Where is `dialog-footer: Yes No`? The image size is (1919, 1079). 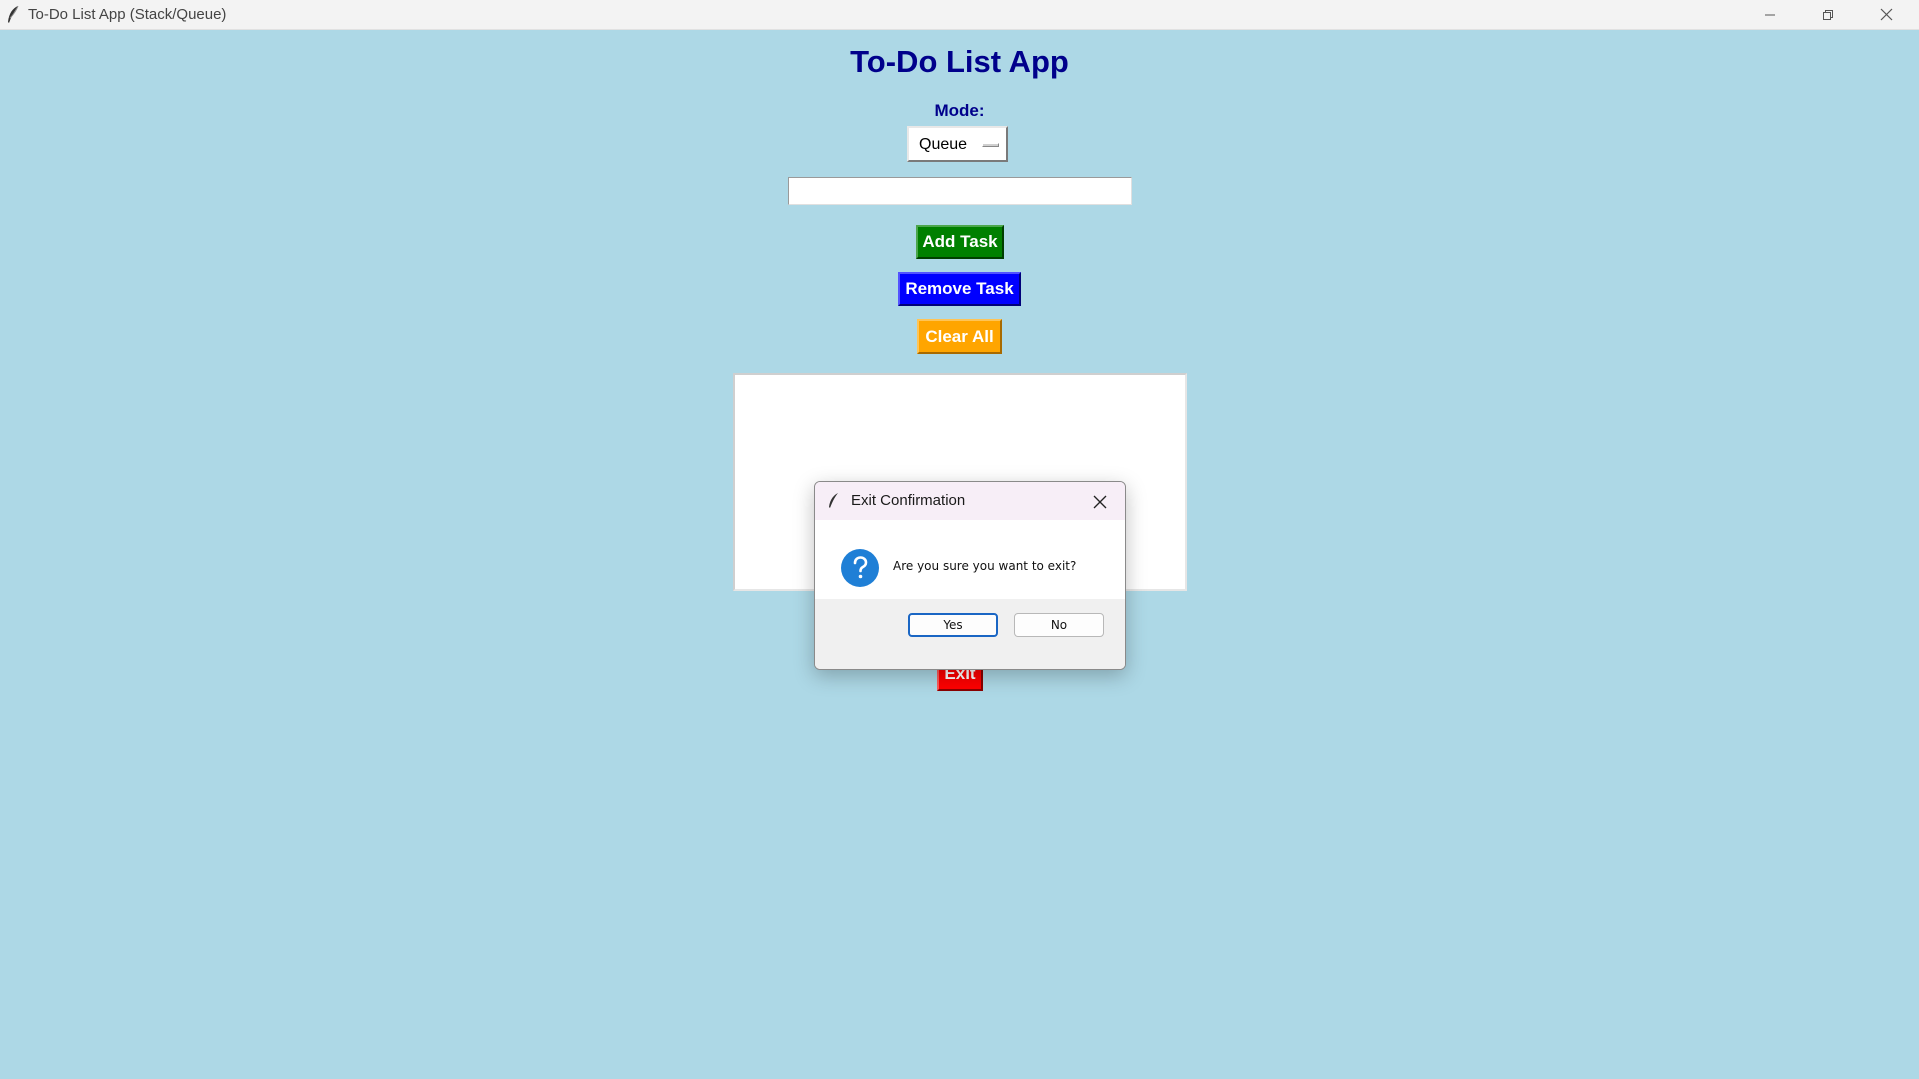
dialog-footer: Yes No is located at coordinates (970, 634).